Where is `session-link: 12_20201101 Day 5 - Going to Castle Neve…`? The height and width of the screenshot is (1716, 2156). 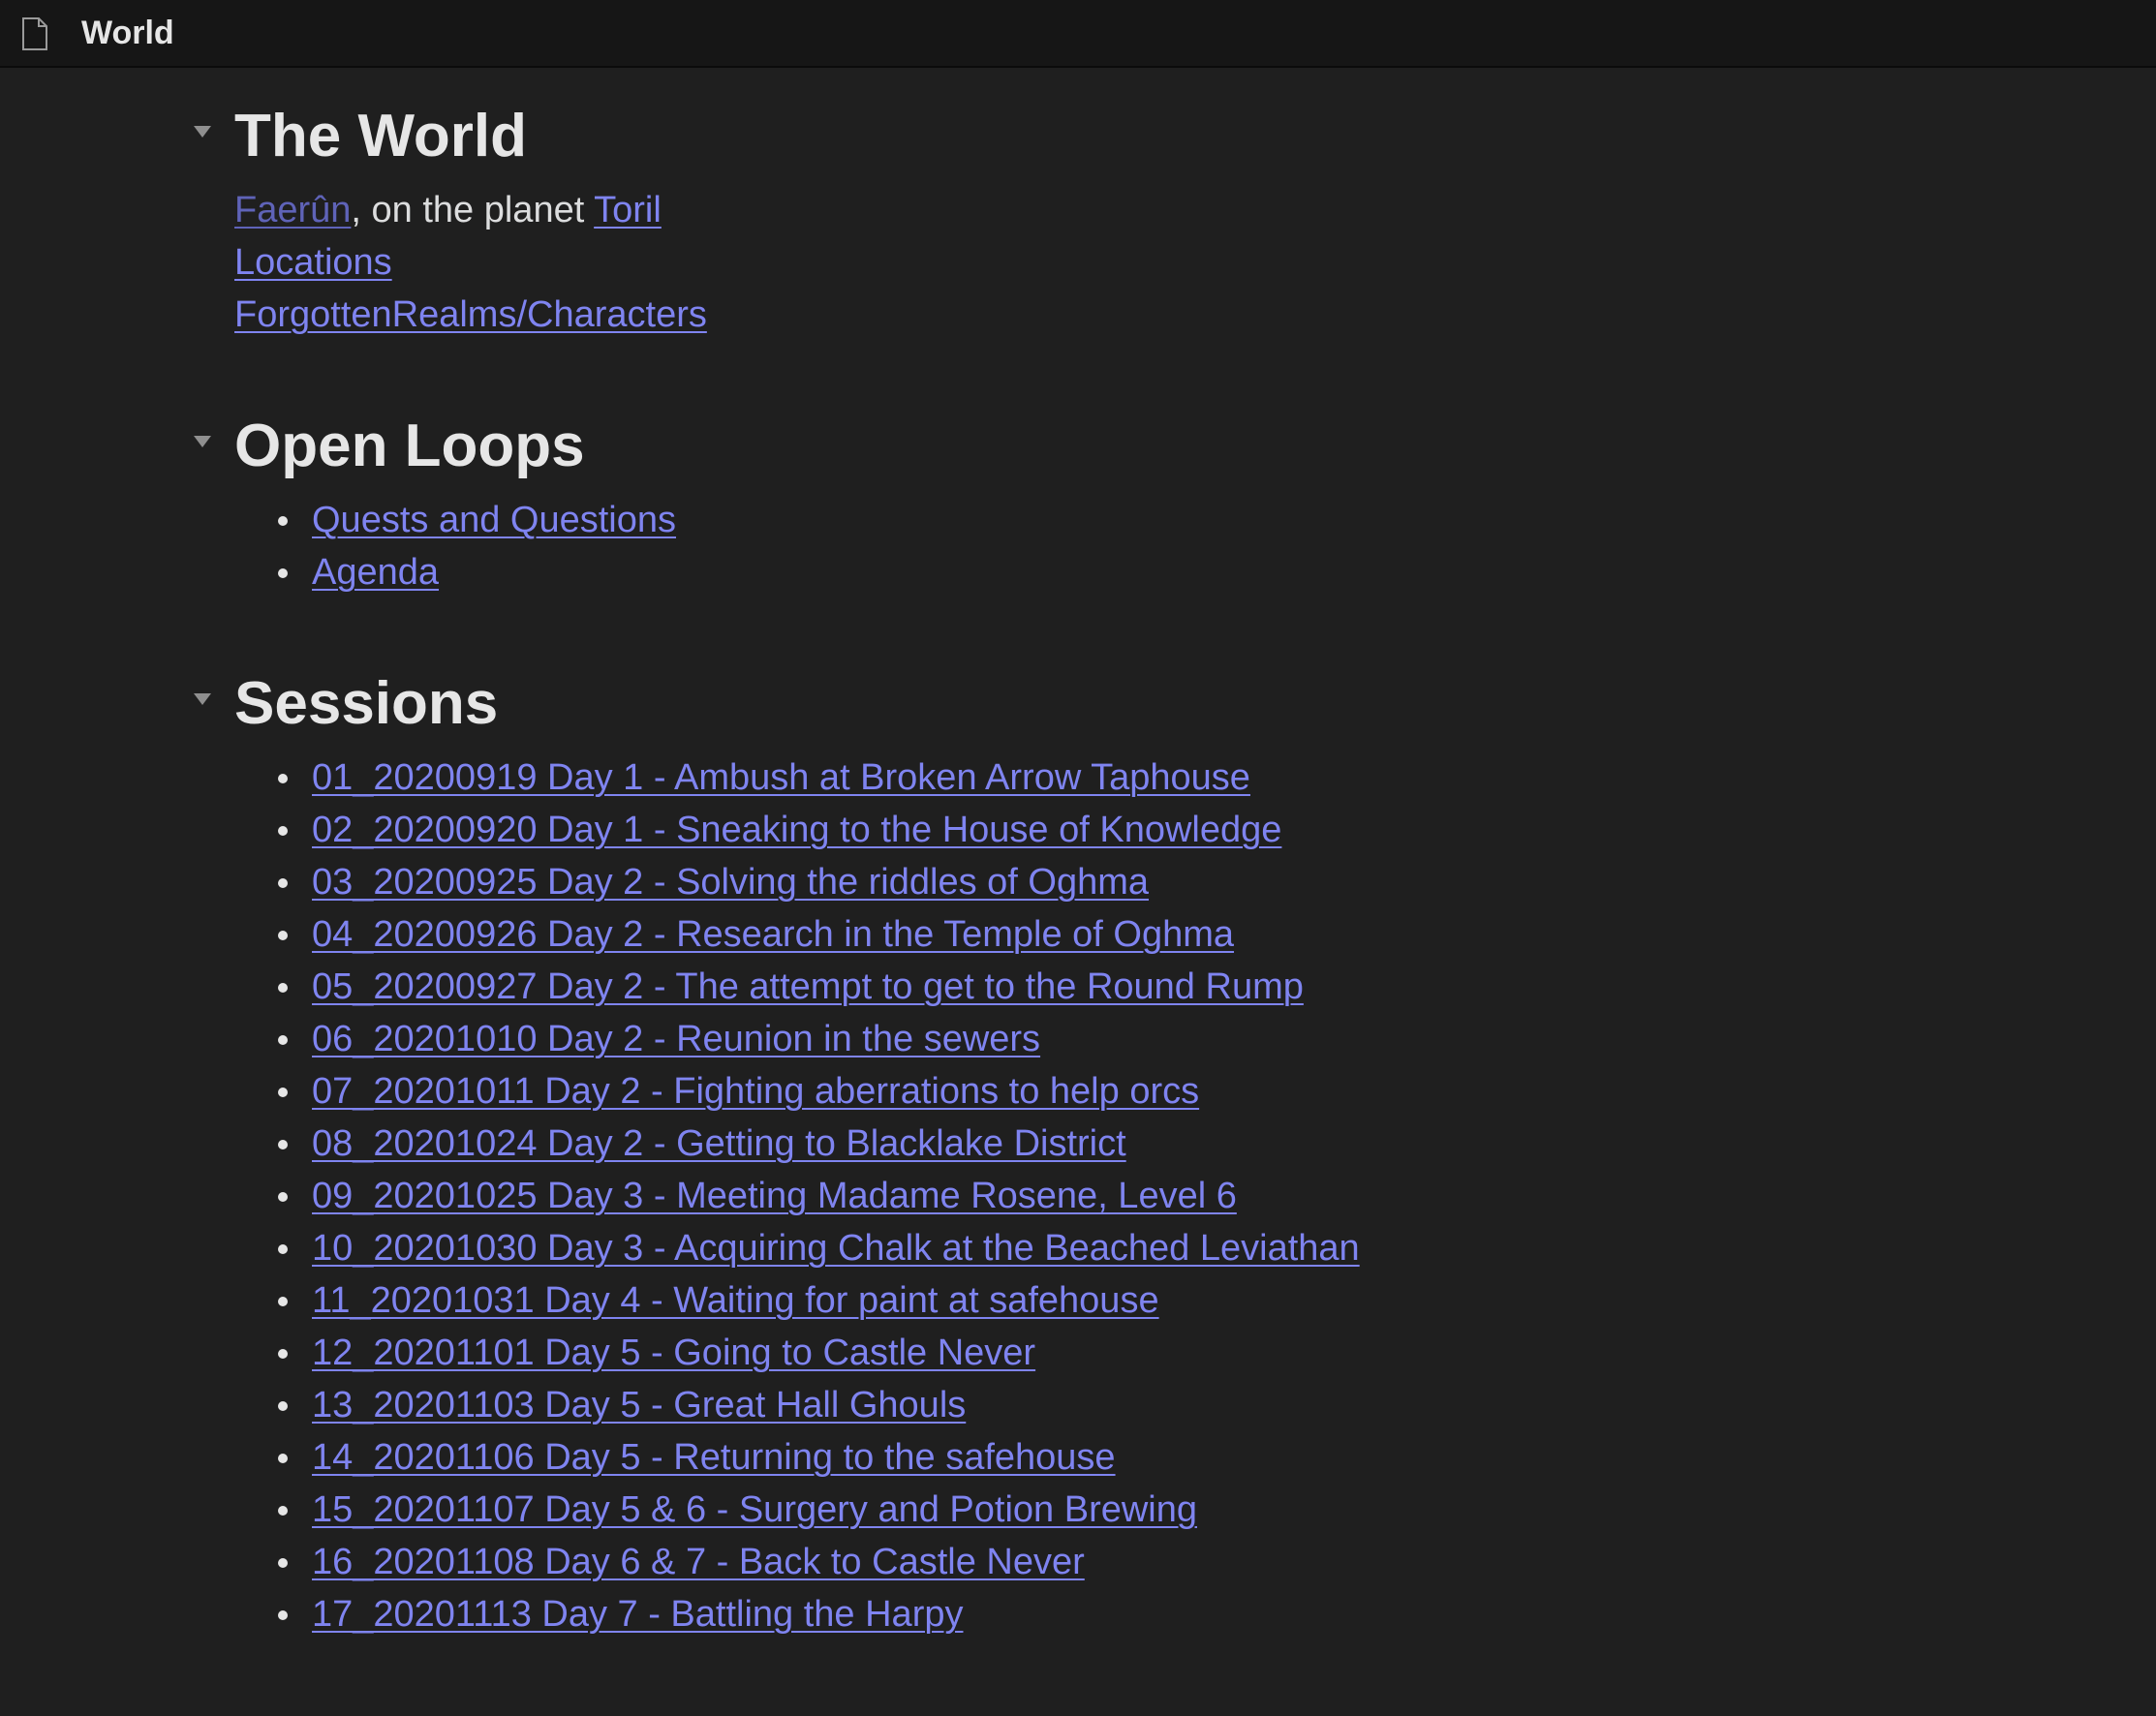
session-link: 12_20201101 Day 5 - Going to Castle Neve… is located at coordinates (674, 1353).